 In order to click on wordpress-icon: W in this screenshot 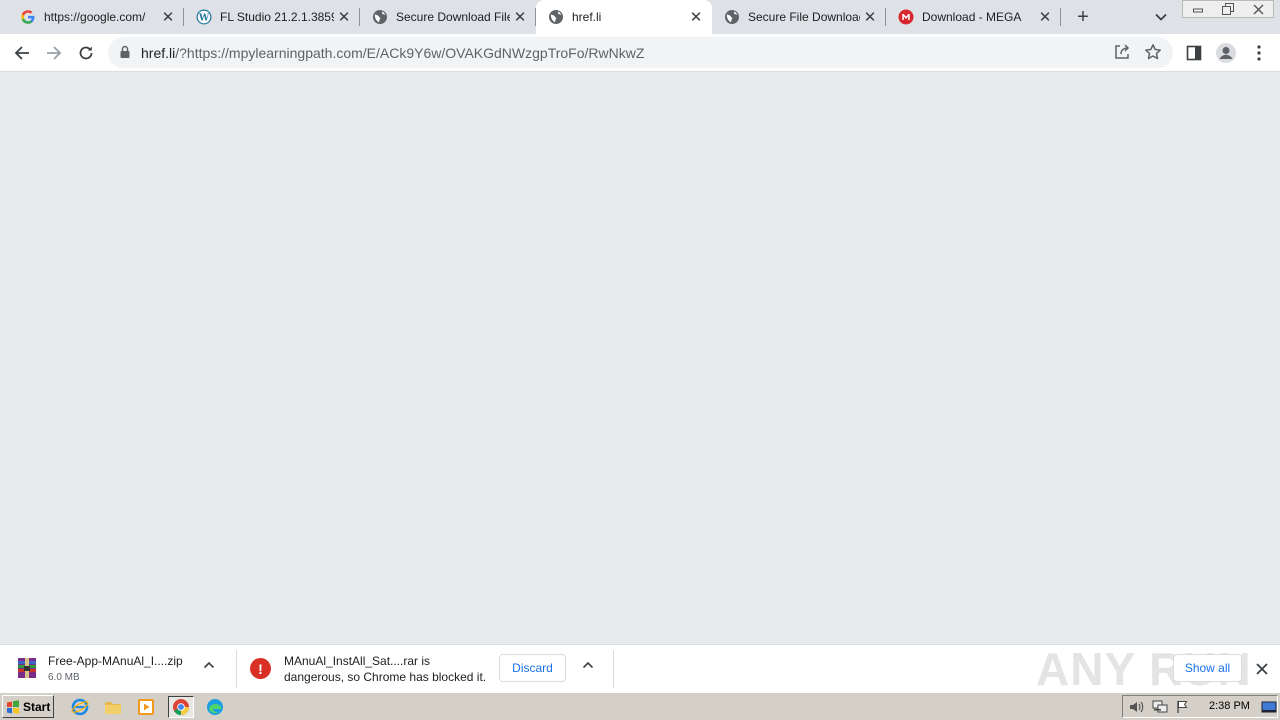, I will do `click(204, 17)`.